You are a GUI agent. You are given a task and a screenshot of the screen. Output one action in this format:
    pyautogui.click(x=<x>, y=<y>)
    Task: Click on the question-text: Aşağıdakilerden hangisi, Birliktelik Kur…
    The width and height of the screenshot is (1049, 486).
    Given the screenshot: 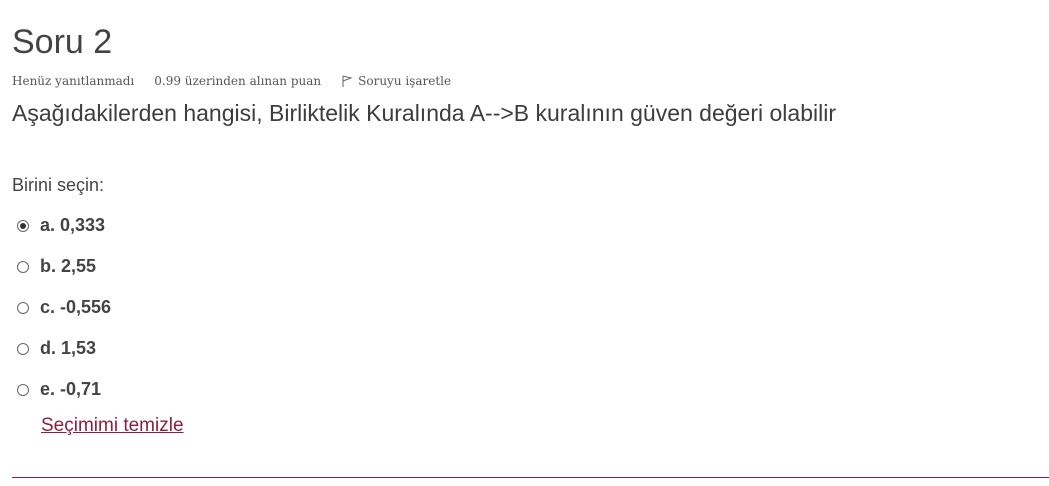 What is the action you would take?
    pyautogui.click(x=424, y=113)
    